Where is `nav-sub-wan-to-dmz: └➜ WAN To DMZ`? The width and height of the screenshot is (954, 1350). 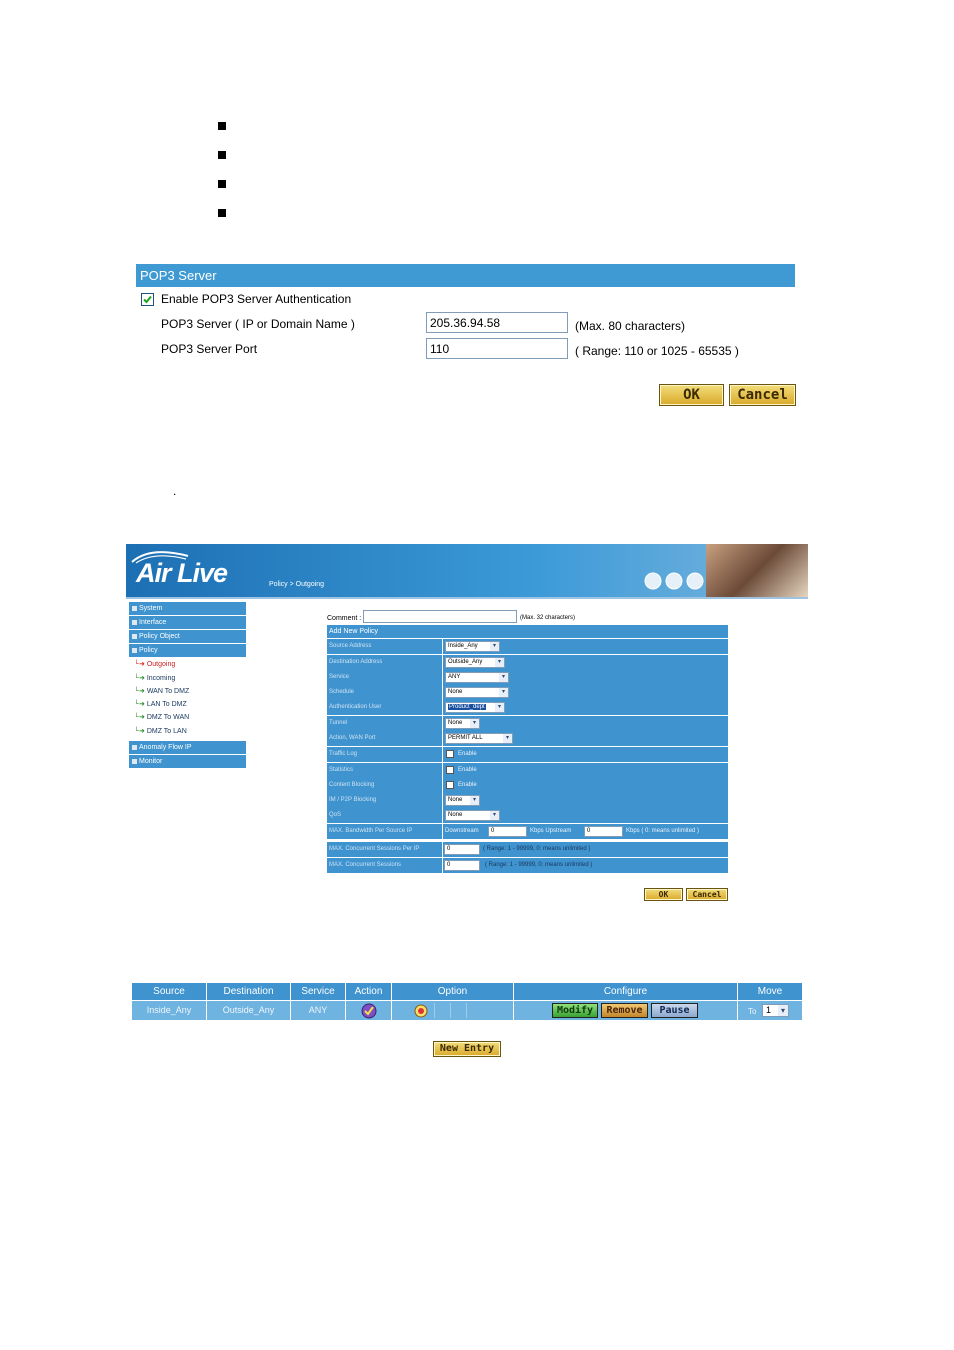
nav-sub-wan-to-dmz: └➜ WAN To DMZ is located at coordinates (161, 692).